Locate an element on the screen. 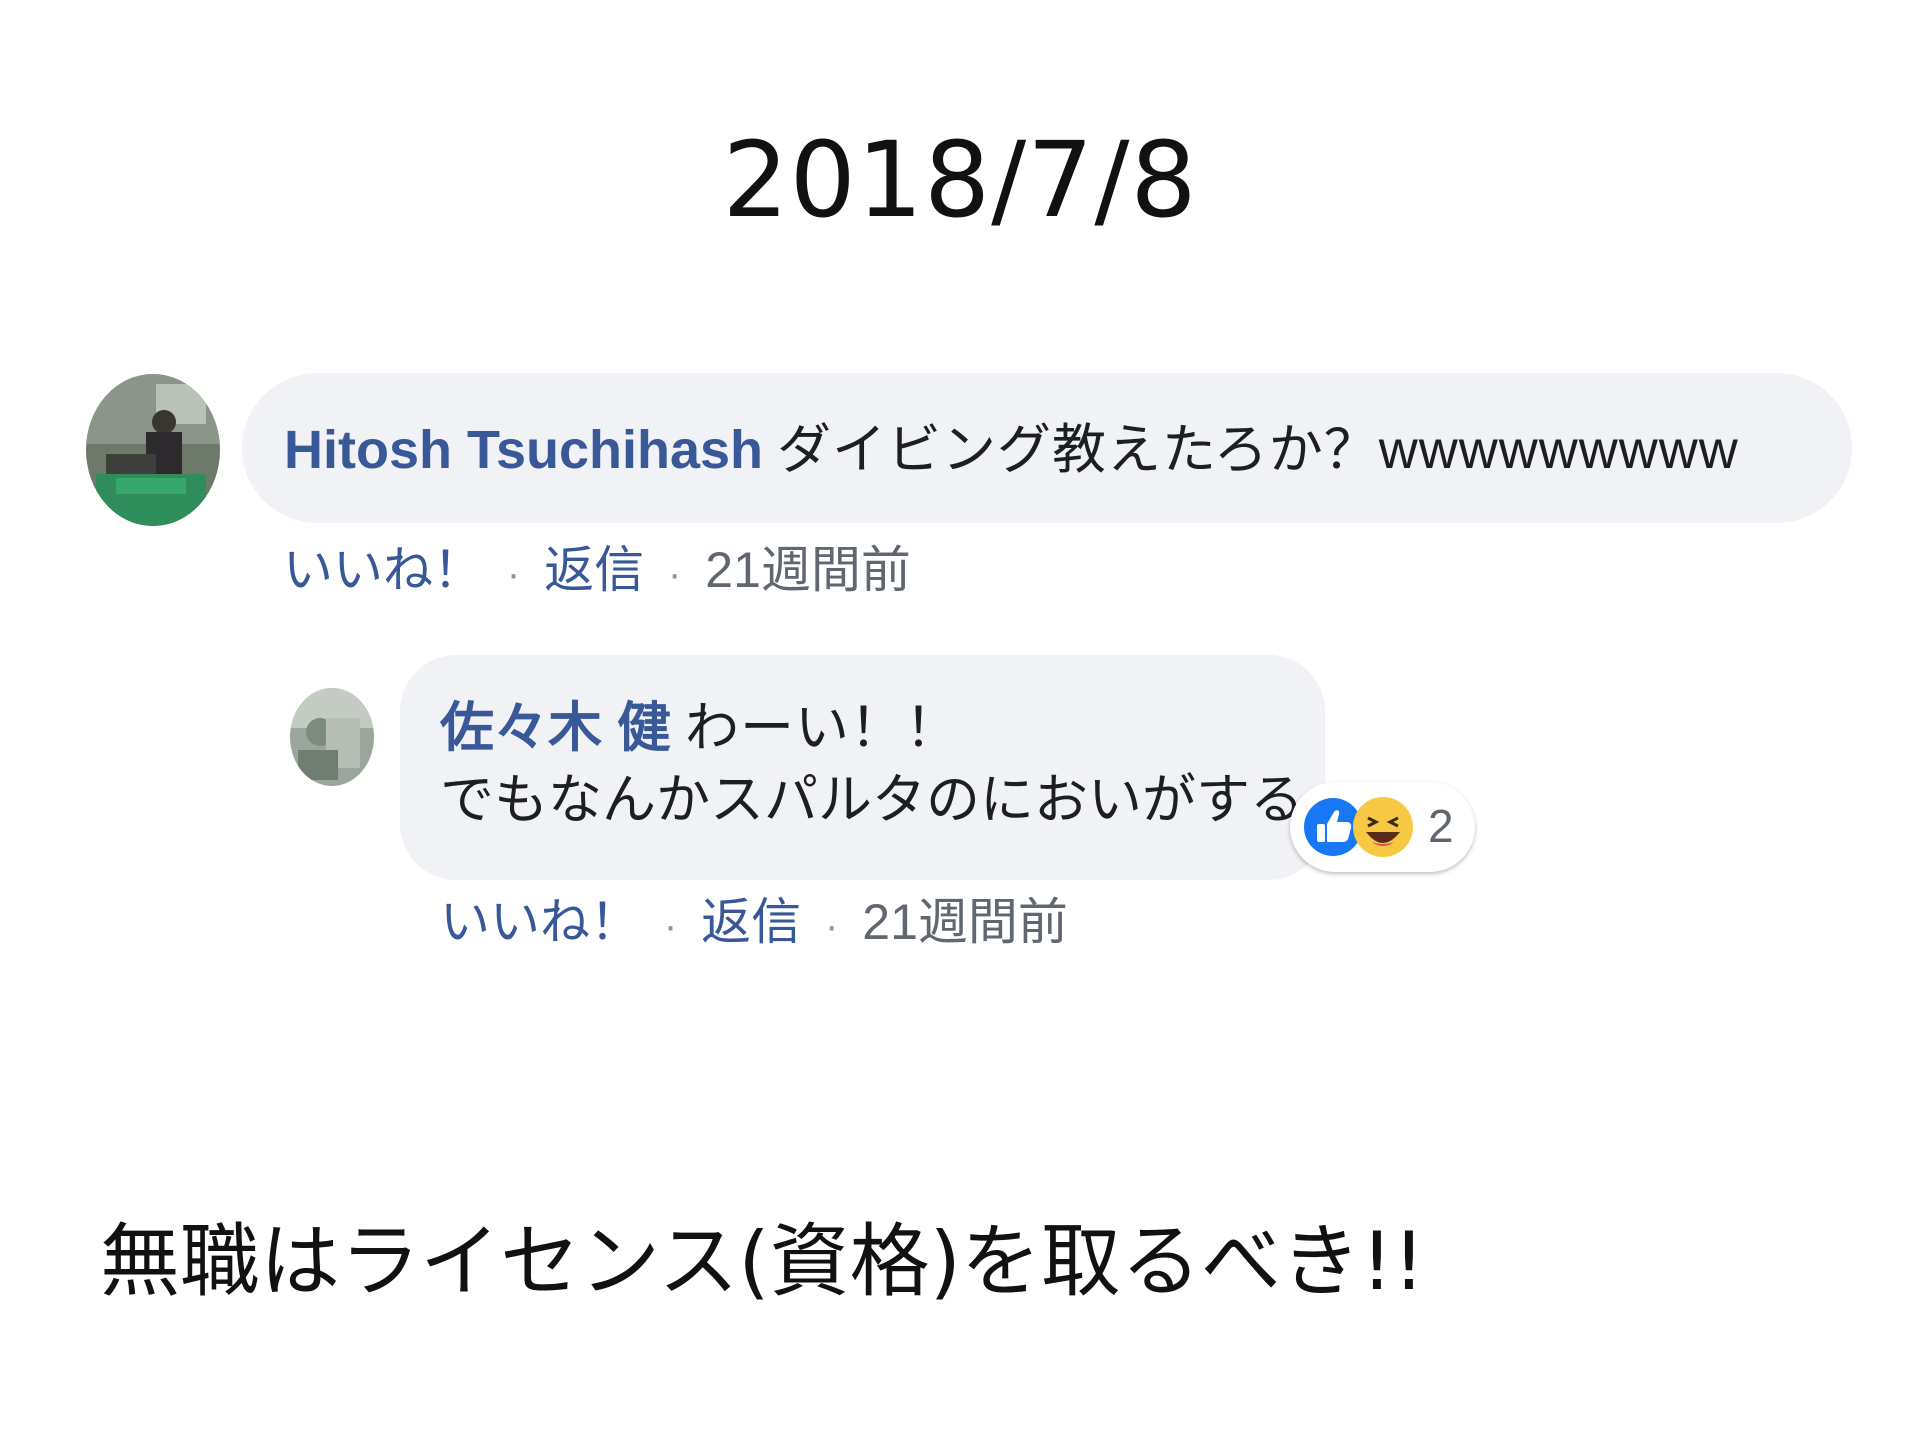  reply-line-1: 佐々木 健わーい！！ is located at coordinates (700, 728).